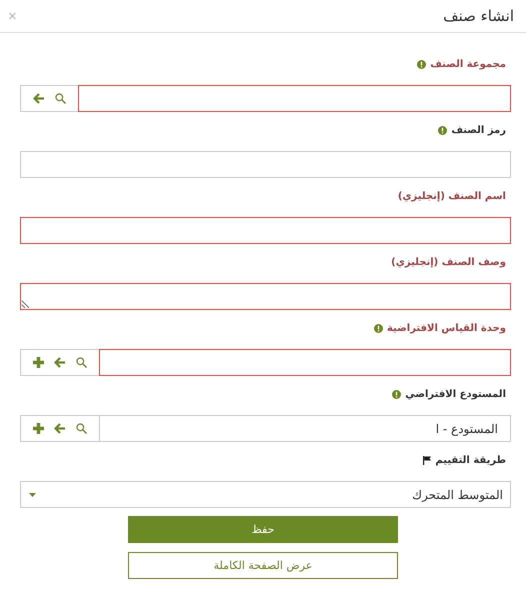 The image size is (526, 599). I want to click on field-label: رمز الصنف, so click(478, 130).